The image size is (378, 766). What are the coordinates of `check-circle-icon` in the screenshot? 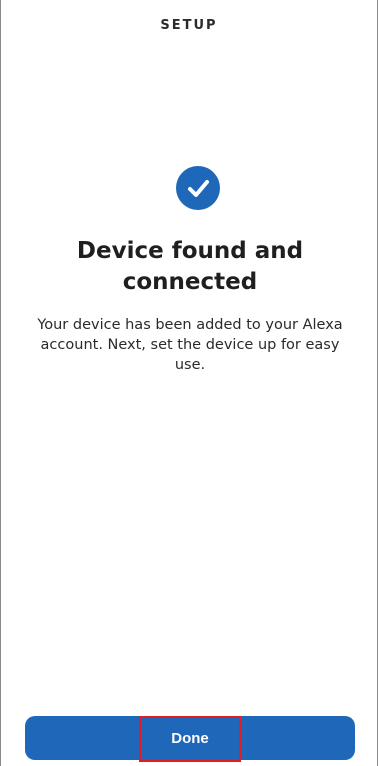 It's located at (198, 188).